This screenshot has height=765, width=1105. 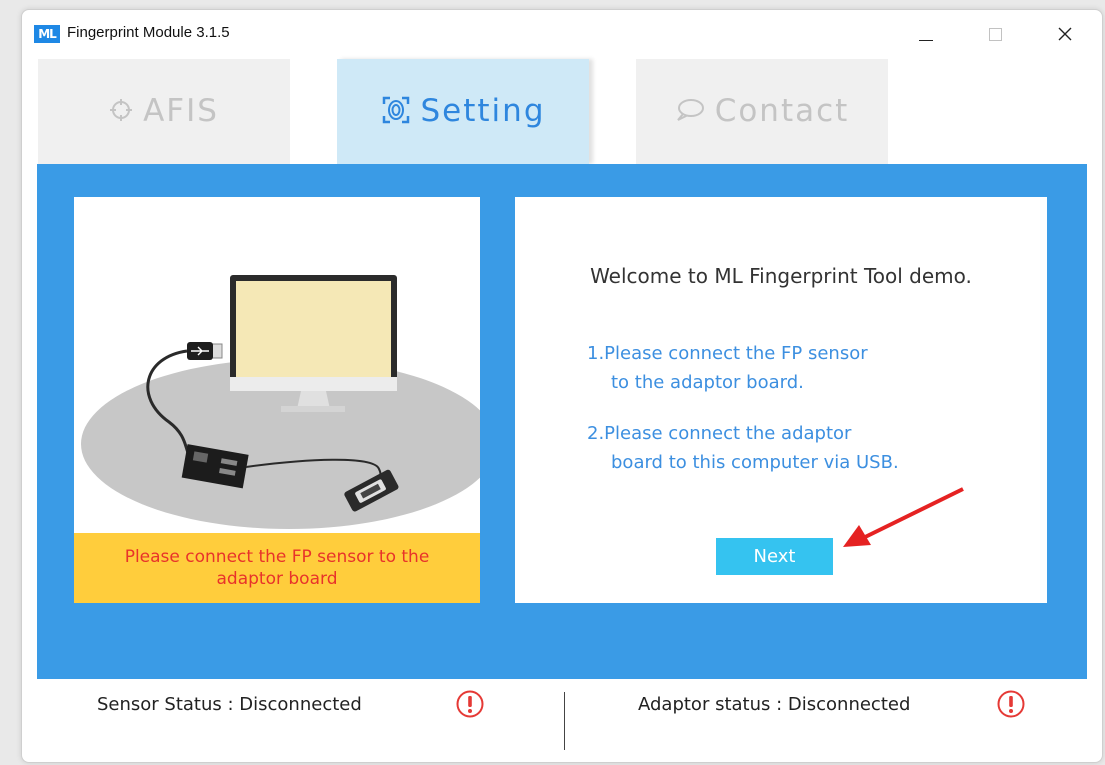 I want to click on title-bar: ML Fingerprint Module 3.1.5, so click(x=562, y=33).